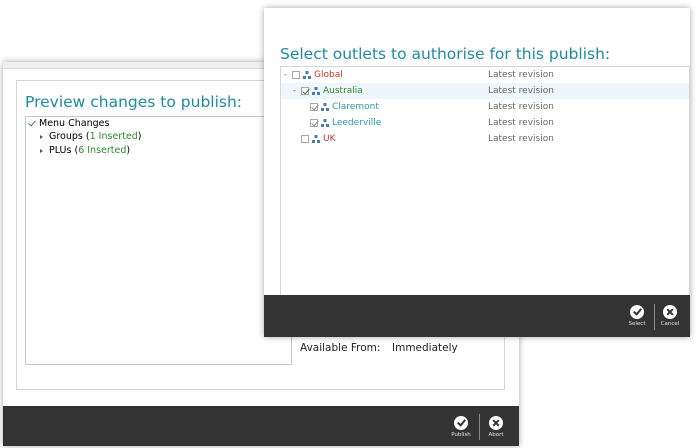  I want to click on tree-item-plus: PLUs (6 Inserted), so click(85, 150).